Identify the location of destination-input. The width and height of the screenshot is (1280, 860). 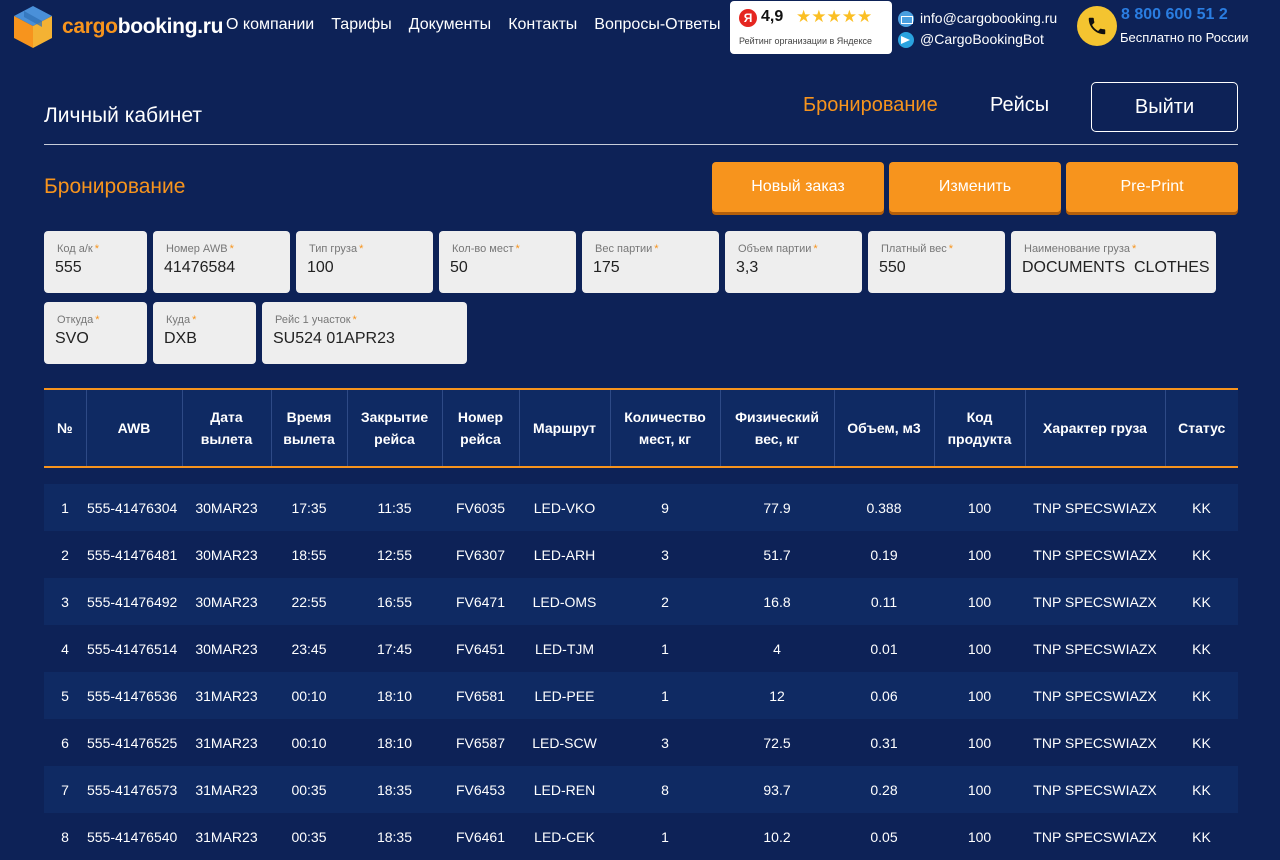
(208, 339).